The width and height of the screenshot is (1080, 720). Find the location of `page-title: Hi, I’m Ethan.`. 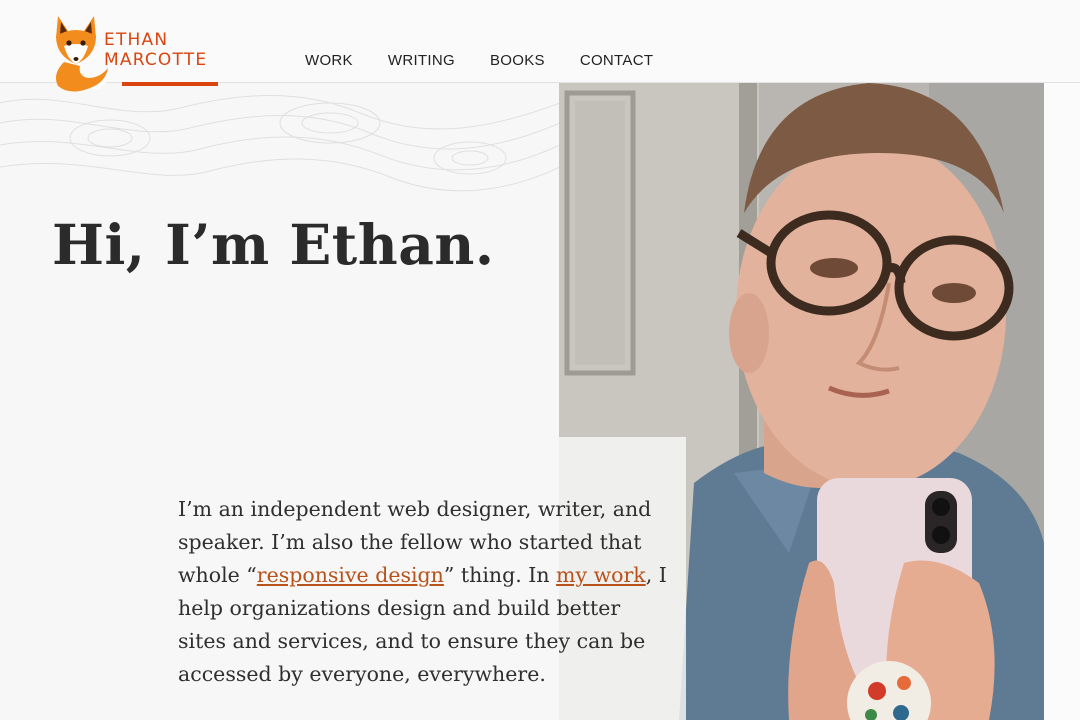

page-title: Hi, I’m Ethan. is located at coordinates (273, 244).